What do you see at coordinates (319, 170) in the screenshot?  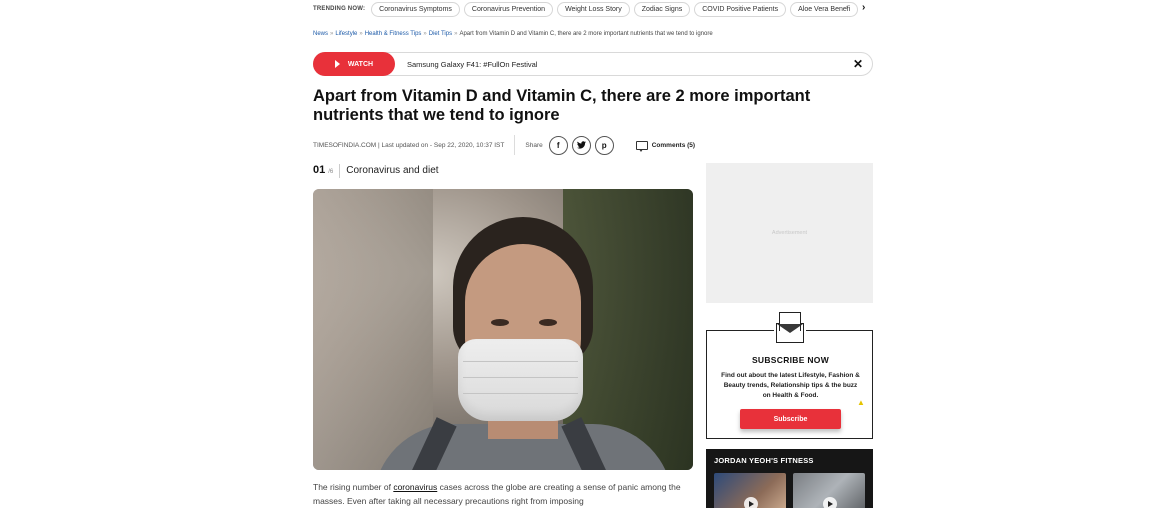 I see `slide-number: 01` at bounding box center [319, 170].